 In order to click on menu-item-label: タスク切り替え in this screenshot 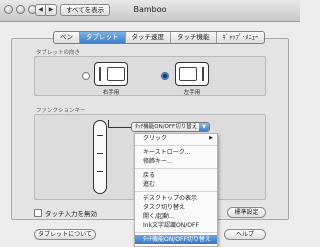, I will do `click(164, 207)`.